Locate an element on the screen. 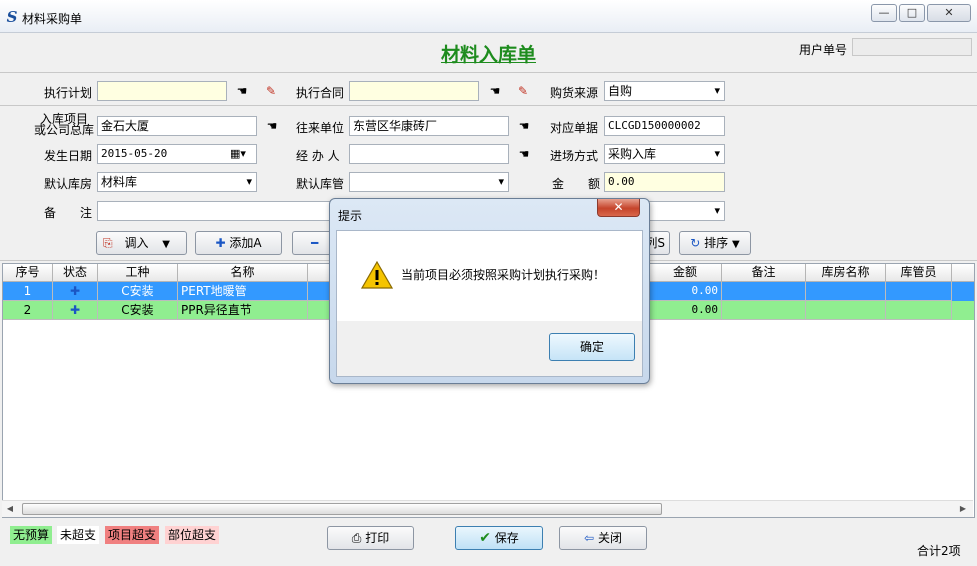 Image resolution: width=977 pixels, height=566 pixels. dialog-message: 当前项目必须按照采购计划执行采购！ is located at coordinates (503, 275).